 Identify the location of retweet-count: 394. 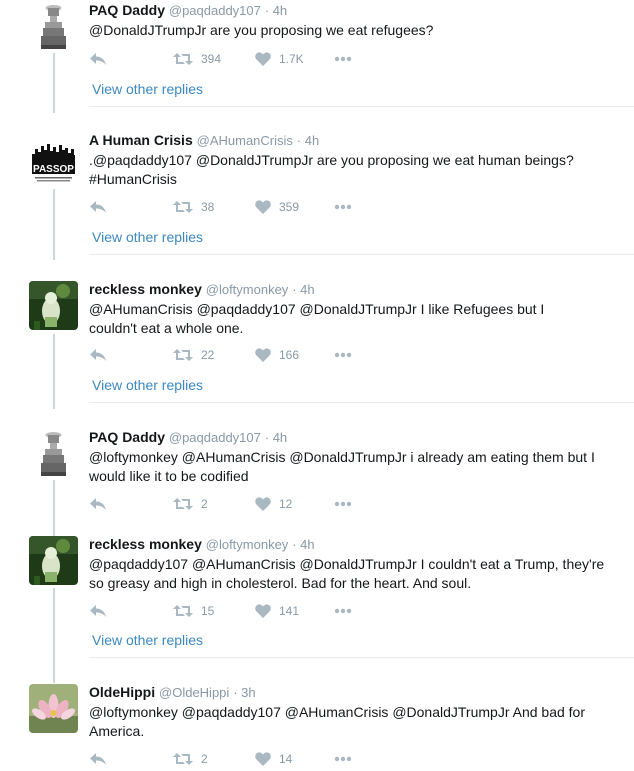
(211, 59).